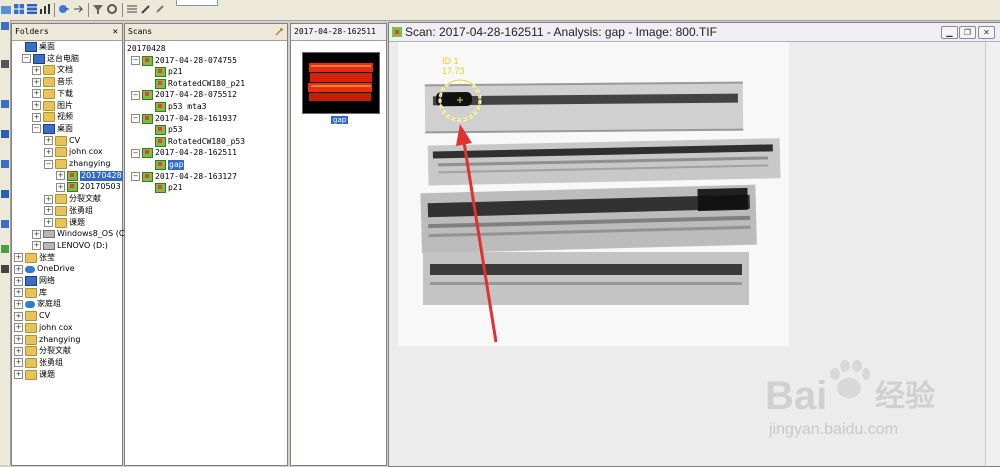 The width and height of the screenshot is (1000, 467). What do you see at coordinates (184, 95) in the screenshot?
I see `scan-tree-item: − 2017-04-28-075512` at bounding box center [184, 95].